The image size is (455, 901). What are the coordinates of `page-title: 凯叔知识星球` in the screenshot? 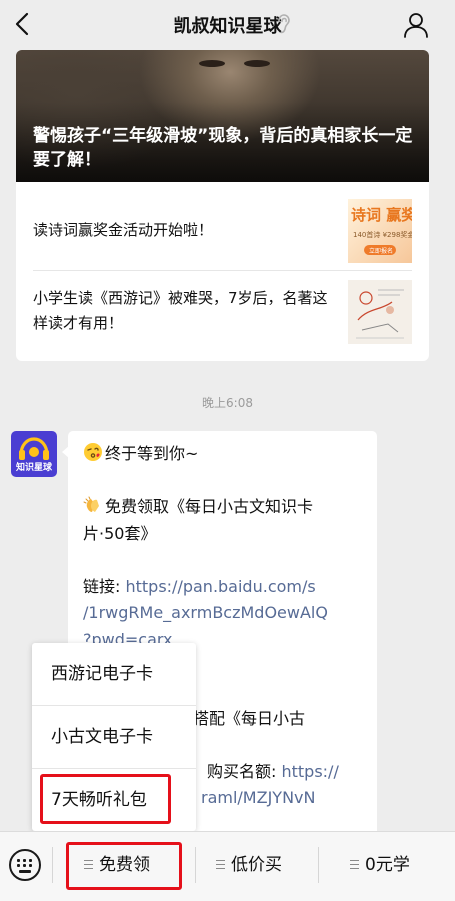 It's located at (227, 26).